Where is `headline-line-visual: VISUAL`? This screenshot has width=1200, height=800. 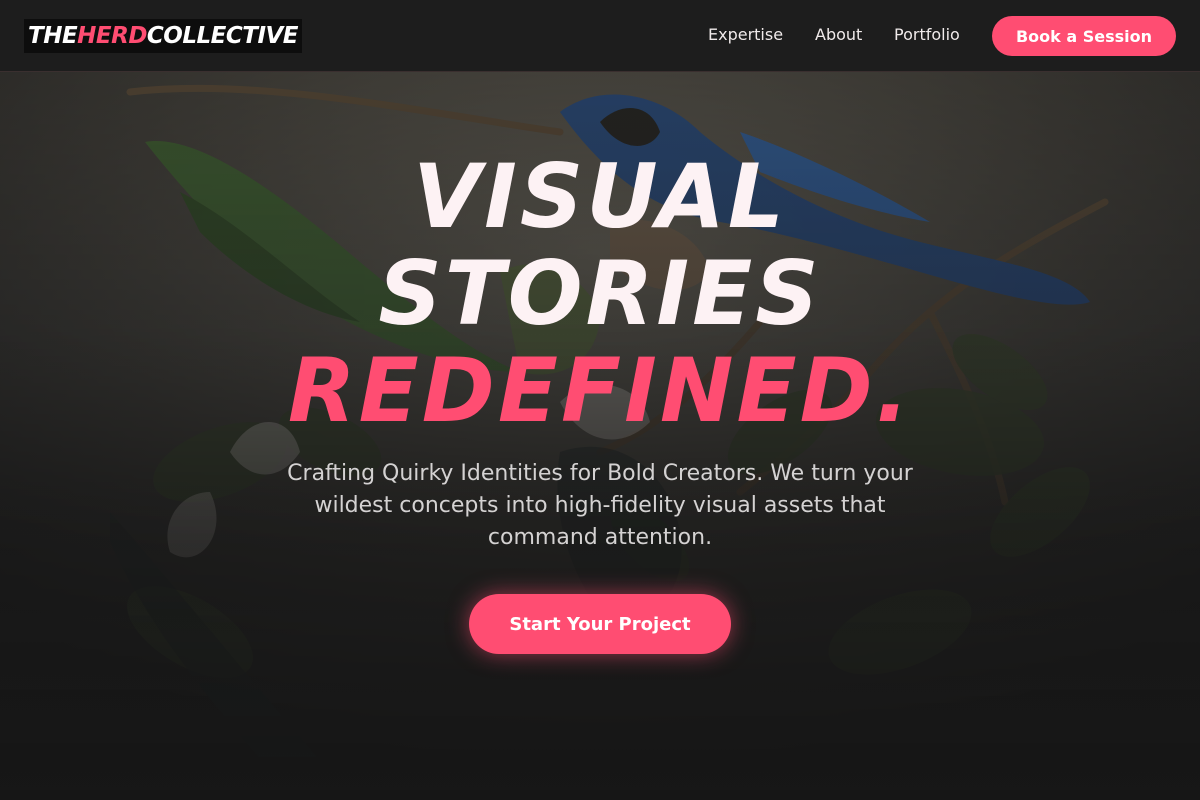 headline-line-visual: VISUAL is located at coordinates (600, 196).